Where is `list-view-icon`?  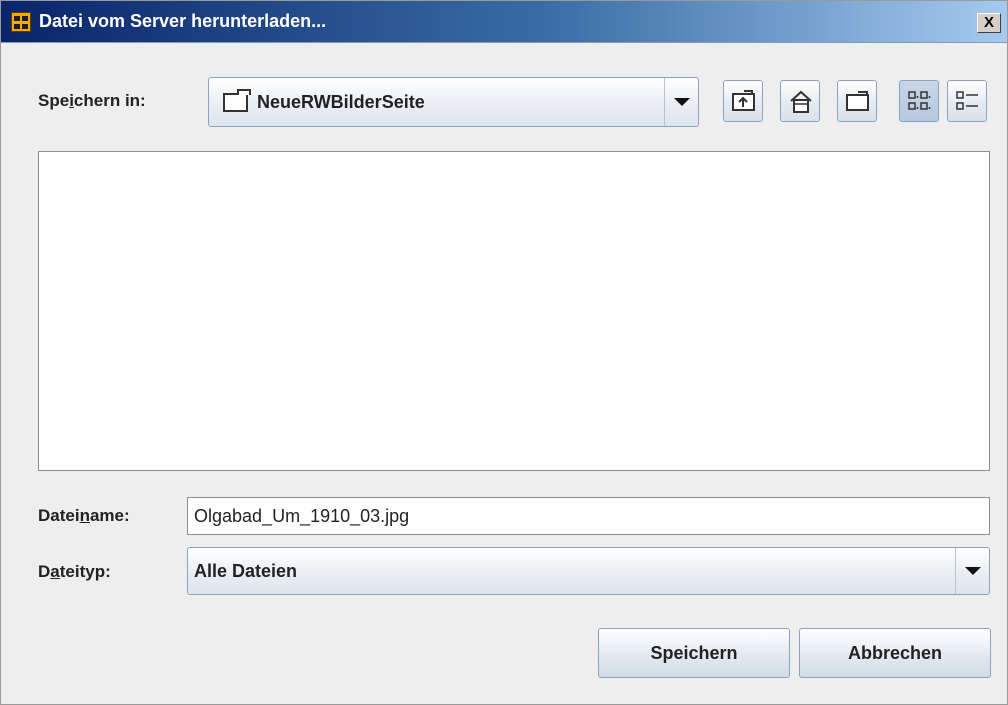
list-view-icon is located at coordinates (919, 100).